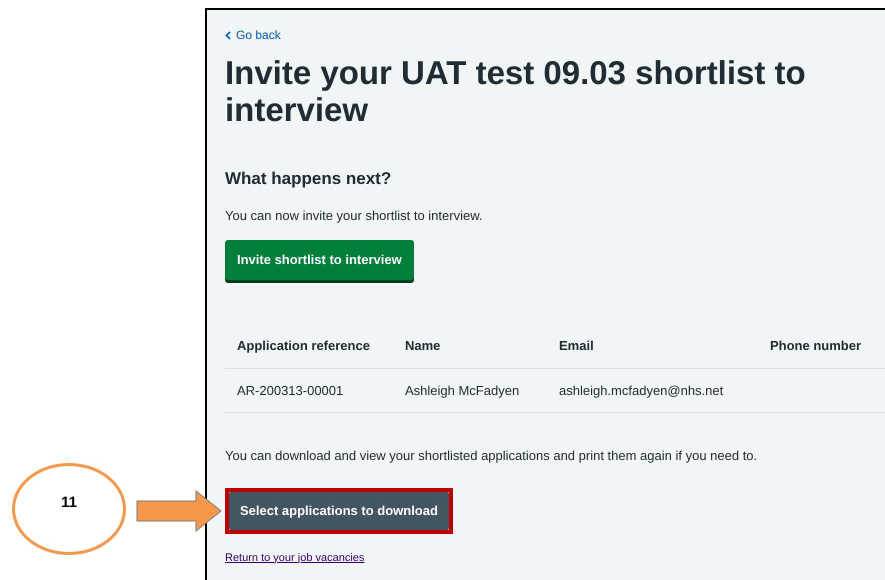 The width and height of the screenshot is (885, 580). I want to click on column-header: Email, so click(652, 346).